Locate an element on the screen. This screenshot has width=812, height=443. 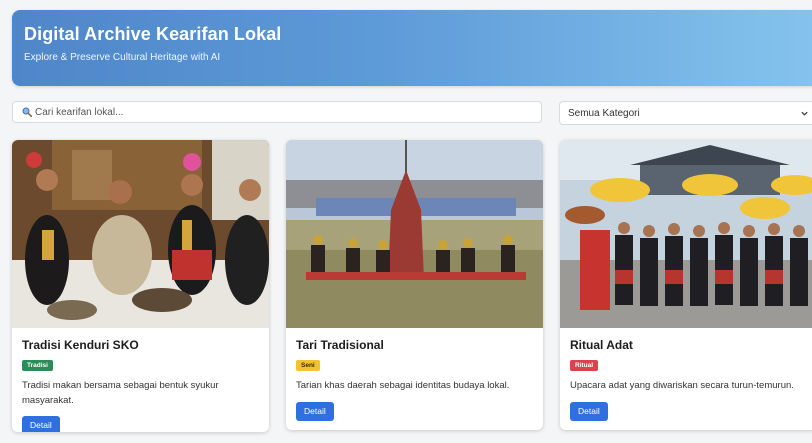
category-badge: Tradisi is located at coordinates (37, 365).